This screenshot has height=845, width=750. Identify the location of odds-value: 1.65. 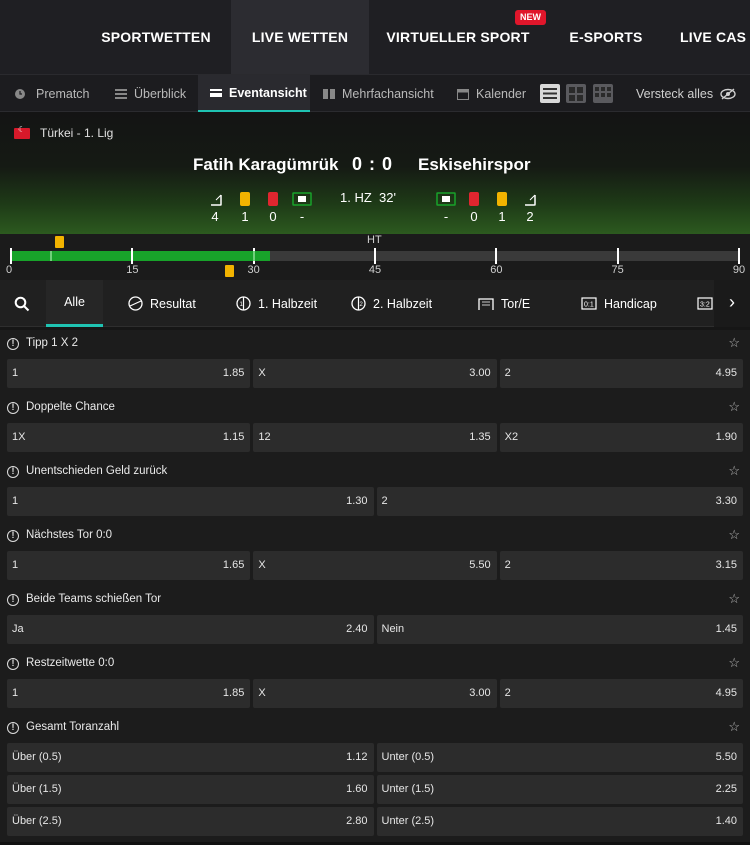
(233, 565).